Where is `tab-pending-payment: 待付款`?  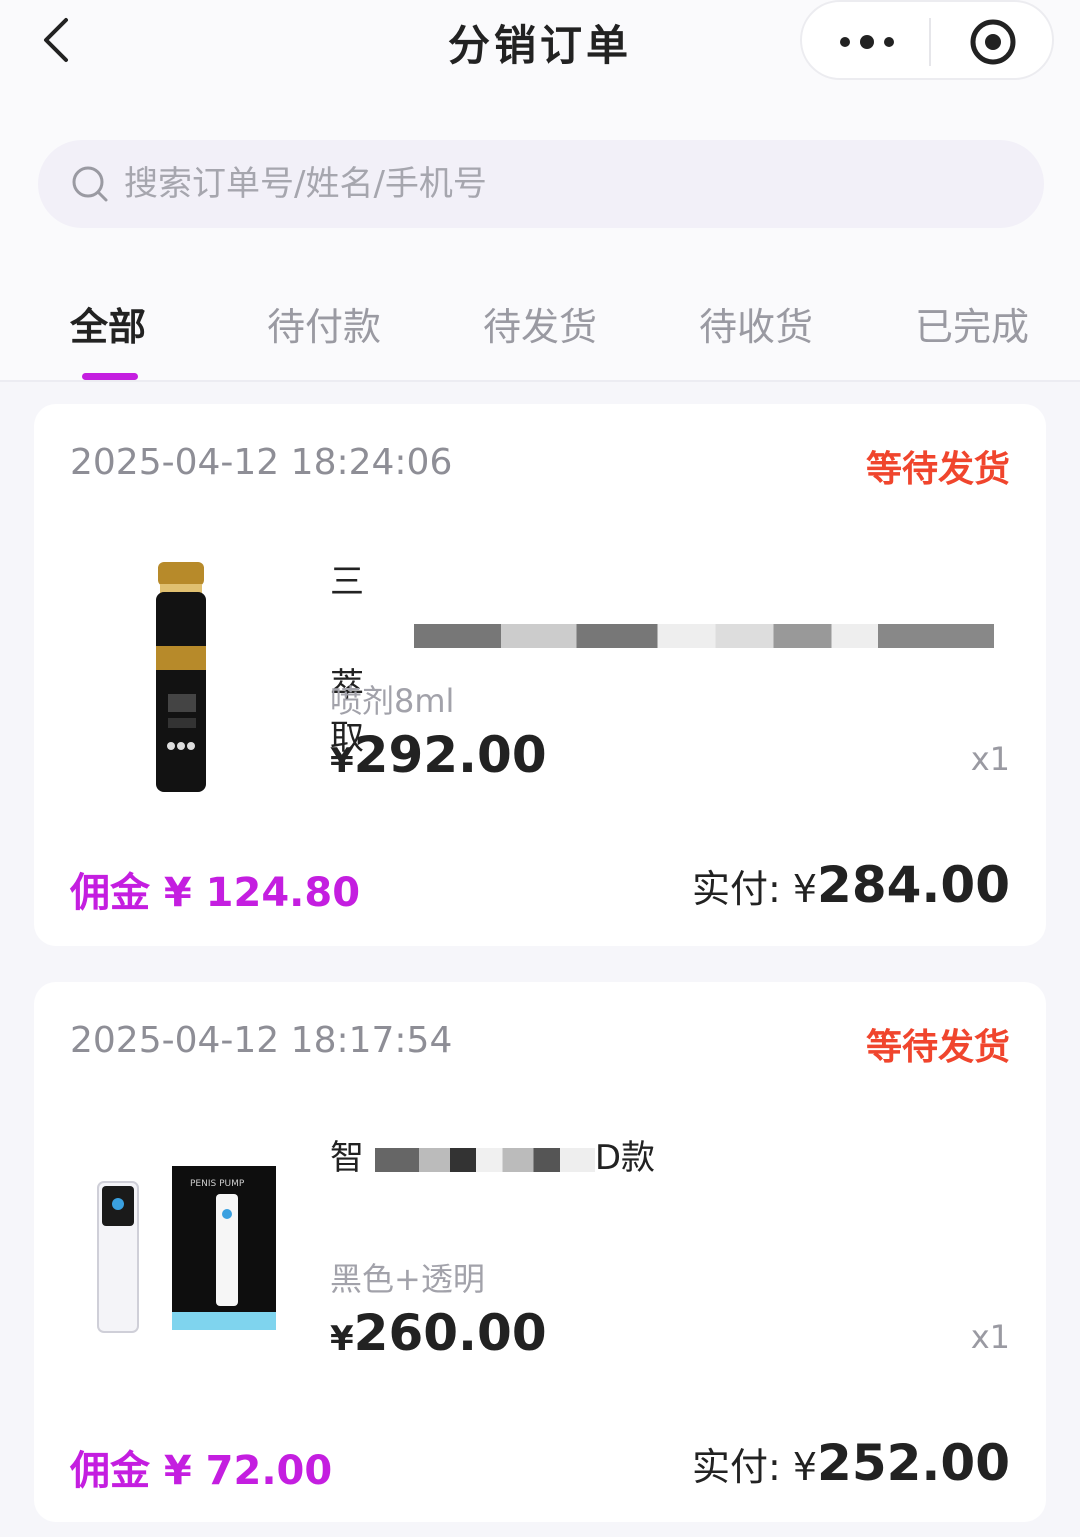 tab-pending-payment: 待付款 is located at coordinates (324, 326).